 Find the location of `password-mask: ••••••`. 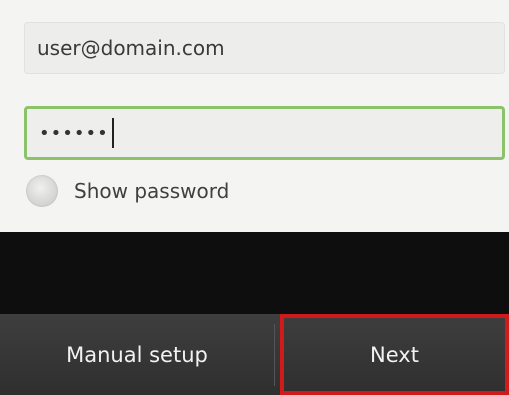

password-mask: •••••• is located at coordinates (74, 133).